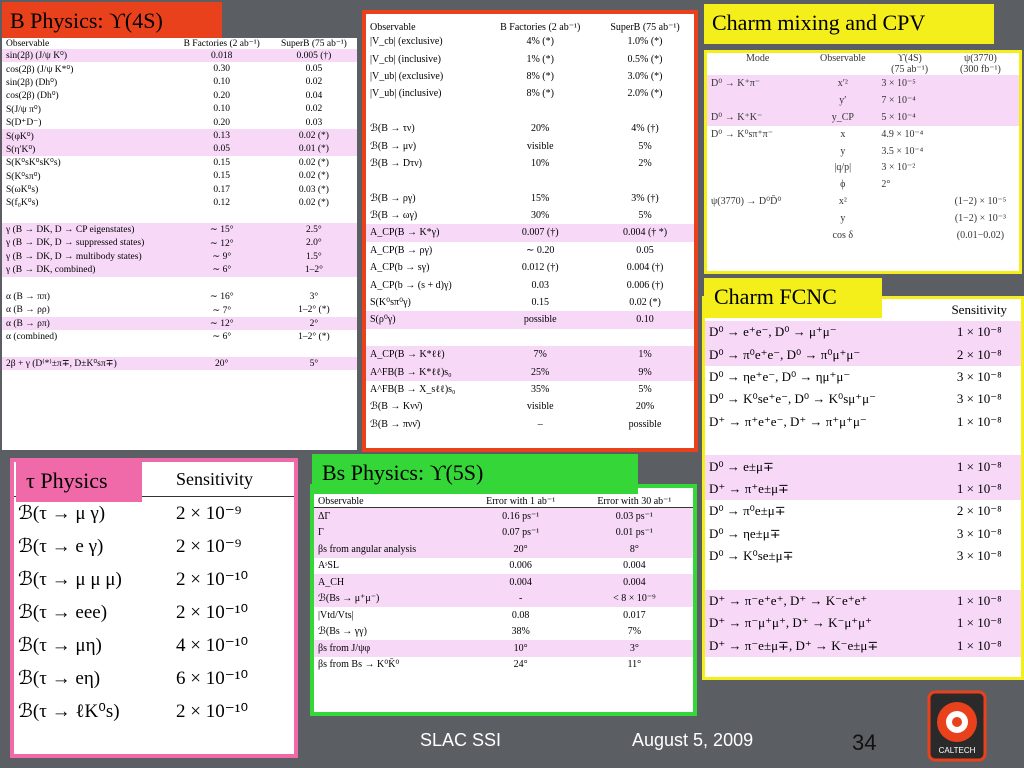 This screenshot has width=1024, height=768. I want to click on table-cell-obs: AˢSL, so click(329, 566).